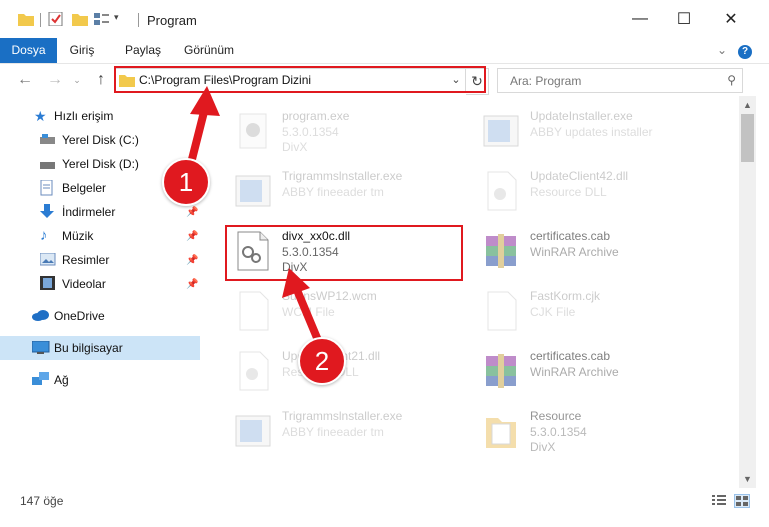 The height and width of the screenshot is (527, 769). I want to click on sidebar-item-label: Ağ, so click(61, 380).